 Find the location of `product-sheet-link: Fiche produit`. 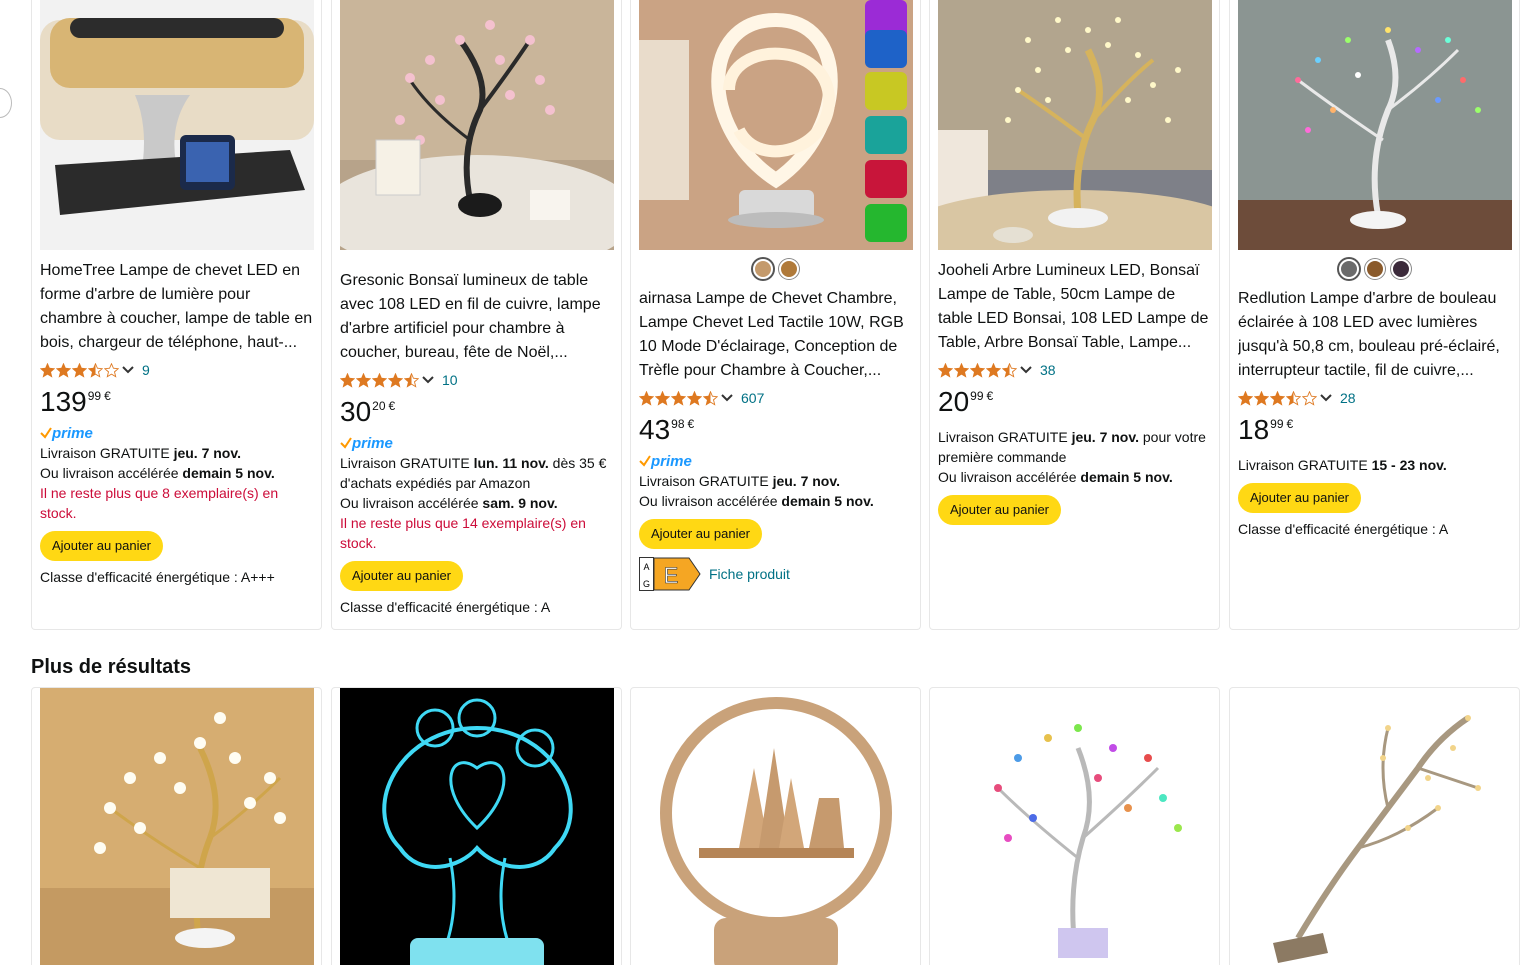

product-sheet-link: Fiche produit is located at coordinates (749, 574).